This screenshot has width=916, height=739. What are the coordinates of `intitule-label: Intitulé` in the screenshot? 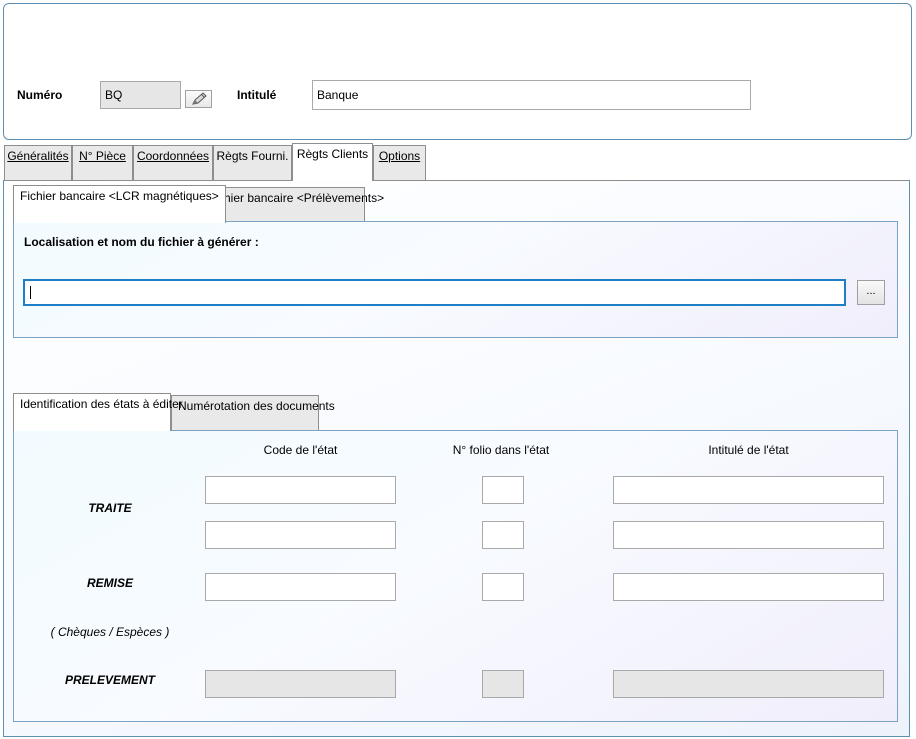 It's located at (257, 95).